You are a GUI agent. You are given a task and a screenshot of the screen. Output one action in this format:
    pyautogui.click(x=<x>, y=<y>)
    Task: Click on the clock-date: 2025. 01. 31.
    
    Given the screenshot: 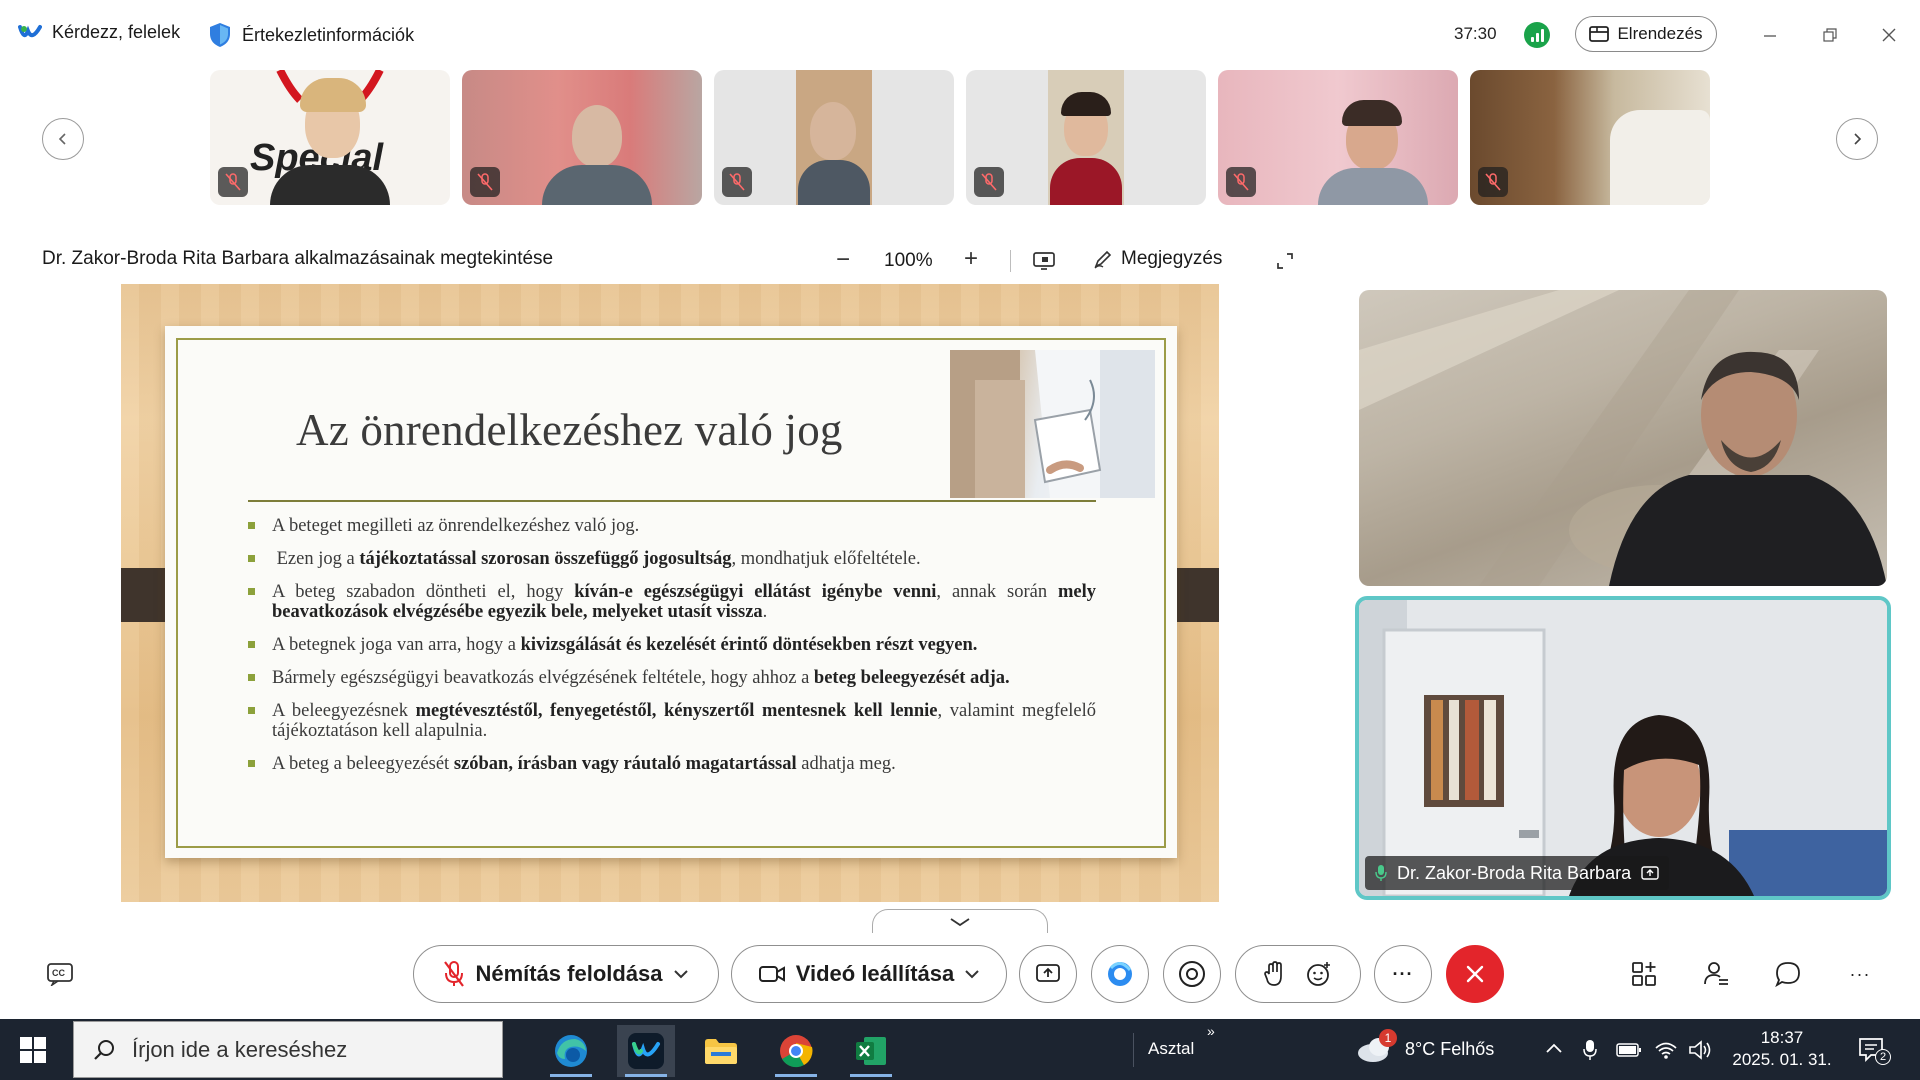 What is the action you would take?
    pyautogui.click(x=1782, y=1059)
    